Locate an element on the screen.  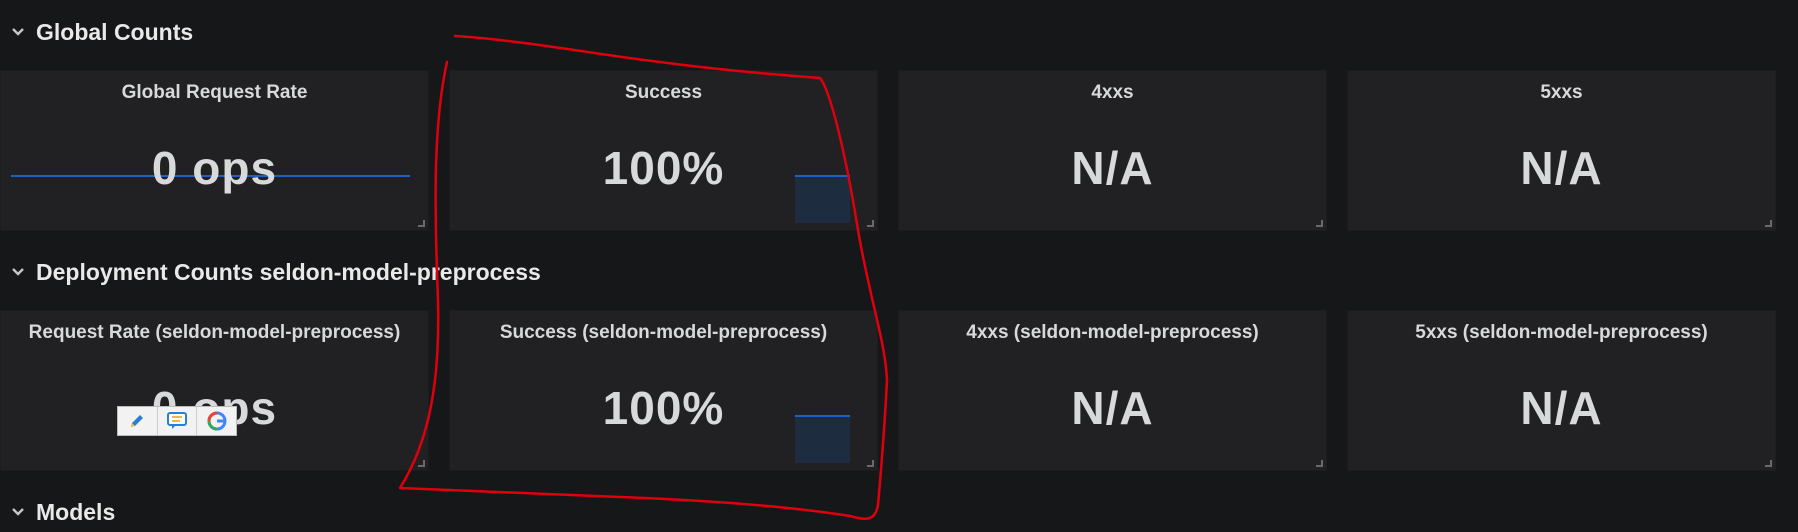
comment-icon is located at coordinates (178, 421).